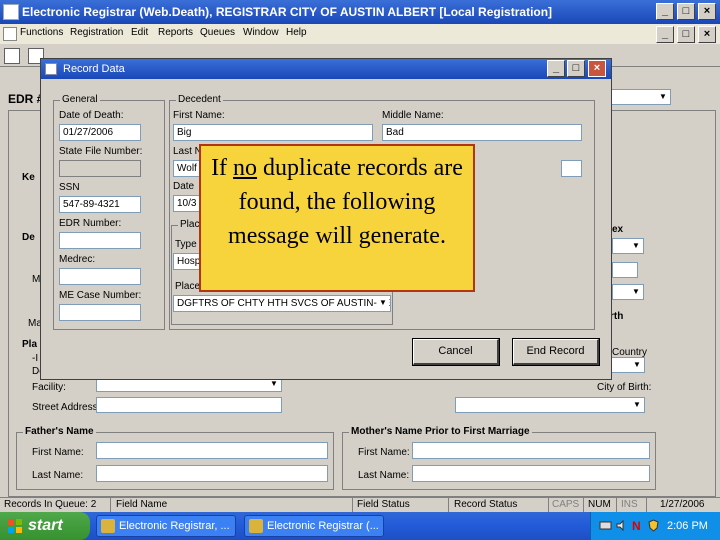  Describe the element at coordinates (91, 115) in the screenshot. I see `date-of-death-label: Date of Death:` at that location.